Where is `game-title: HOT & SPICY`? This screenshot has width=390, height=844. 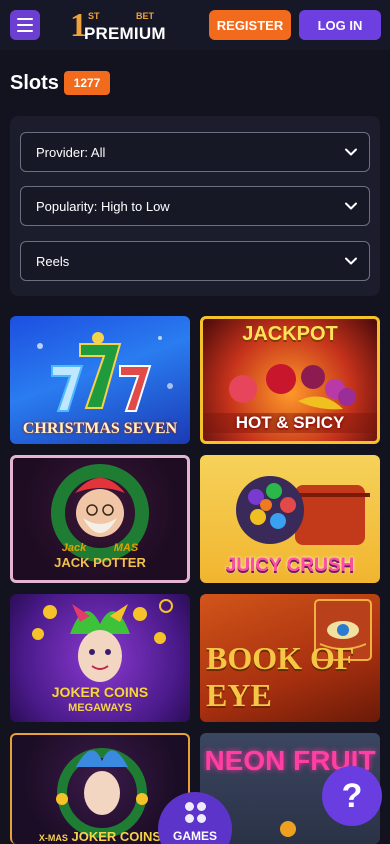
game-title: HOT & SPICY is located at coordinates (290, 423).